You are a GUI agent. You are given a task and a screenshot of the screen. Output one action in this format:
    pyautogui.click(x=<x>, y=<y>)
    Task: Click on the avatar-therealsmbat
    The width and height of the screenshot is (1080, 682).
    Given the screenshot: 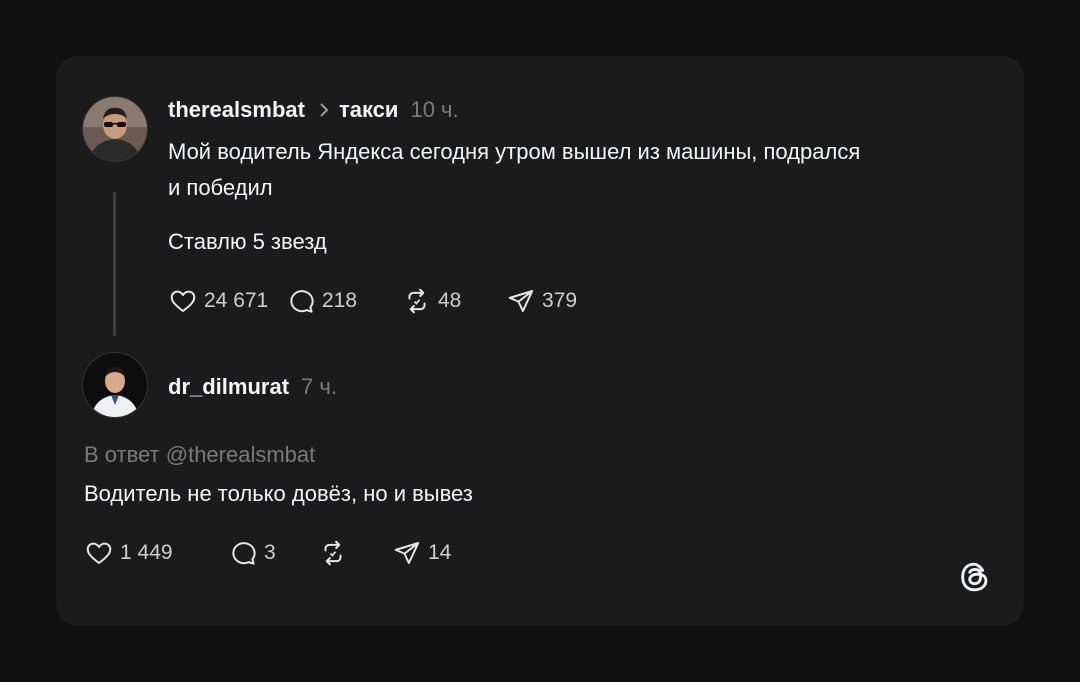 What is the action you would take?
    pyautogui.click(x=115, y=129)
    